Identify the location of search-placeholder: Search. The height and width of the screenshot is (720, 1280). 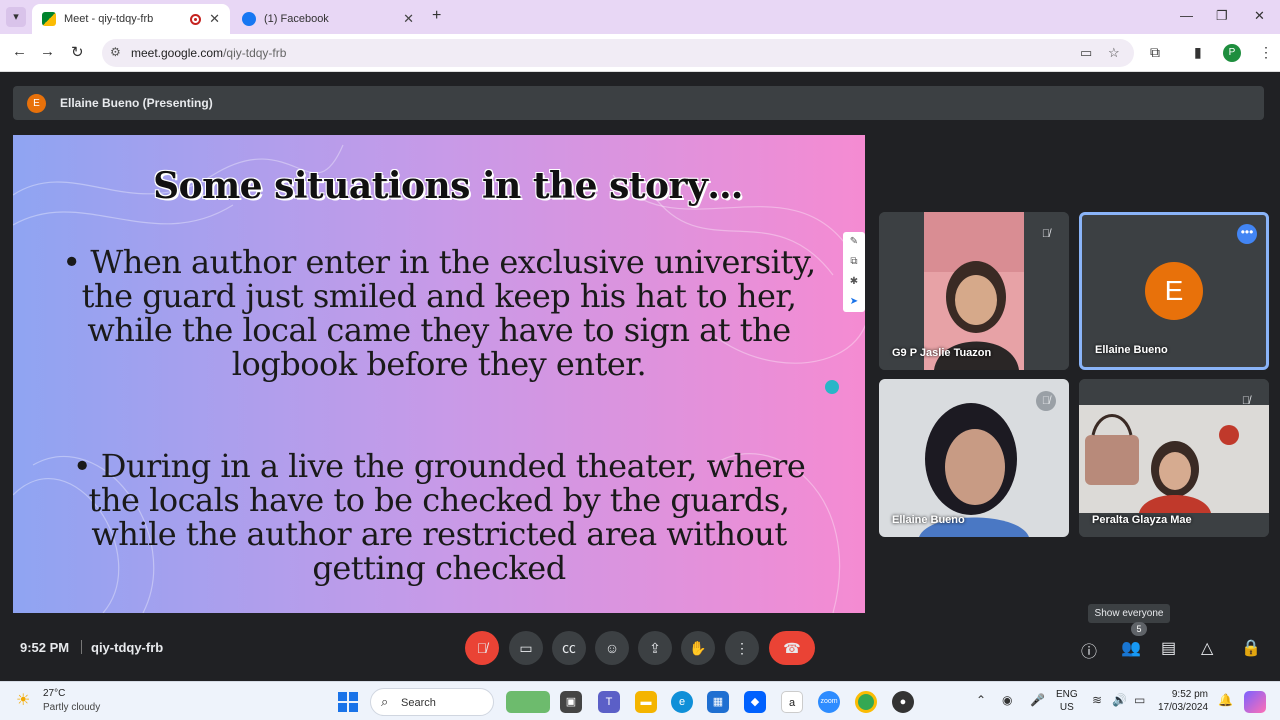
(418, 703).